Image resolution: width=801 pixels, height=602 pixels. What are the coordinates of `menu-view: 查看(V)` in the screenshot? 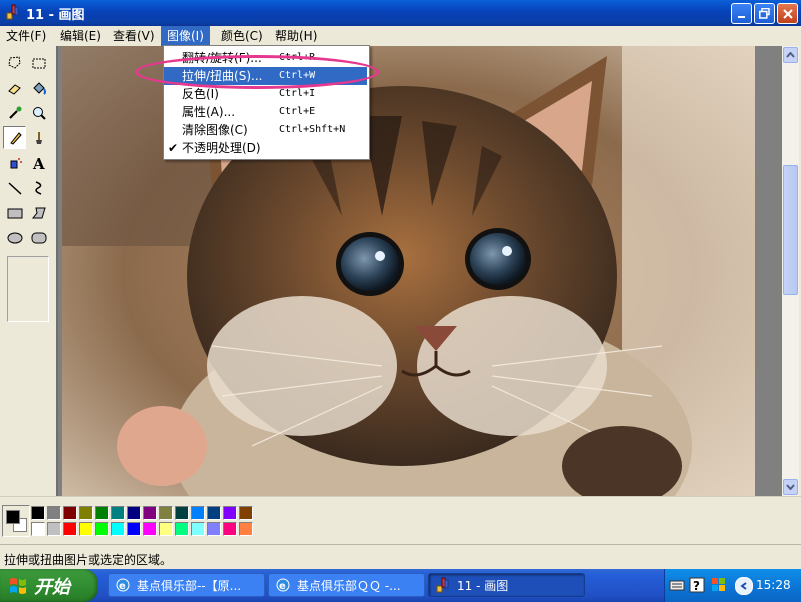 It's located at (134, 36).